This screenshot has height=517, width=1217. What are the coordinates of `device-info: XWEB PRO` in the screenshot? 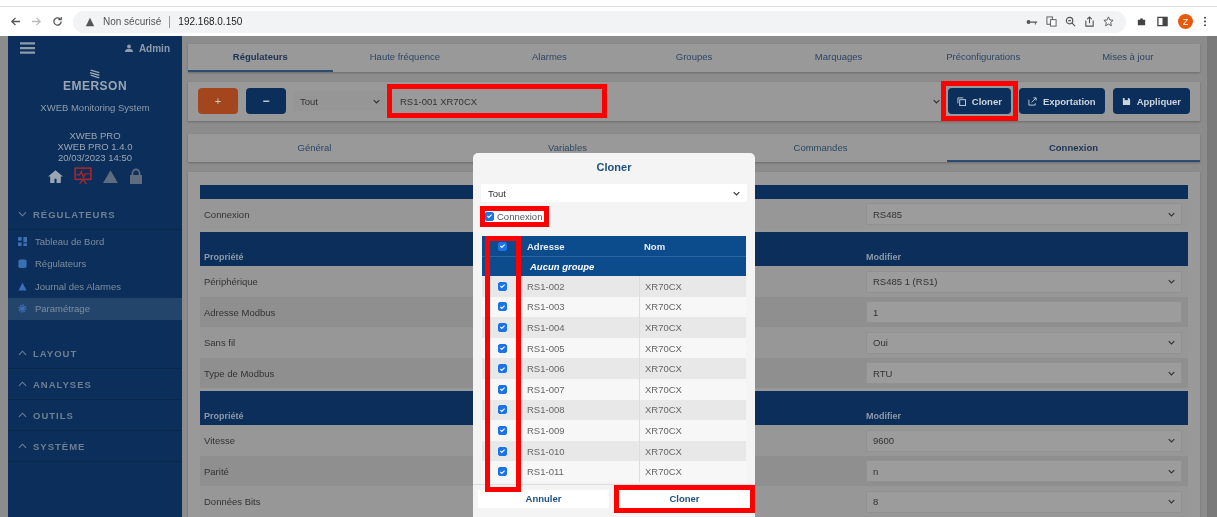 It's located at (95, 135).